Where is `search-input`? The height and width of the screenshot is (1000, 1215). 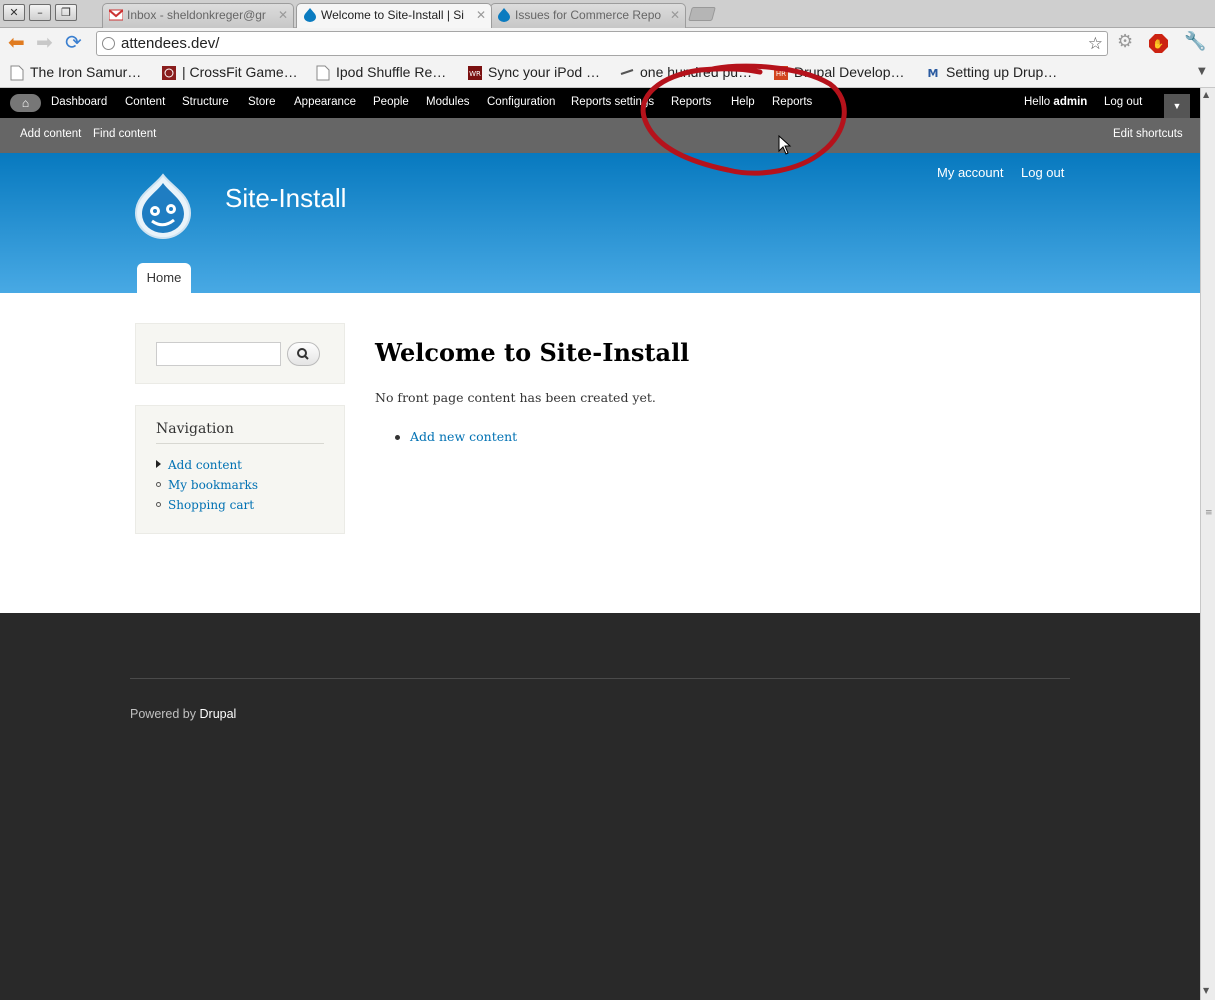 search-input is located at coordinates (218, 354).